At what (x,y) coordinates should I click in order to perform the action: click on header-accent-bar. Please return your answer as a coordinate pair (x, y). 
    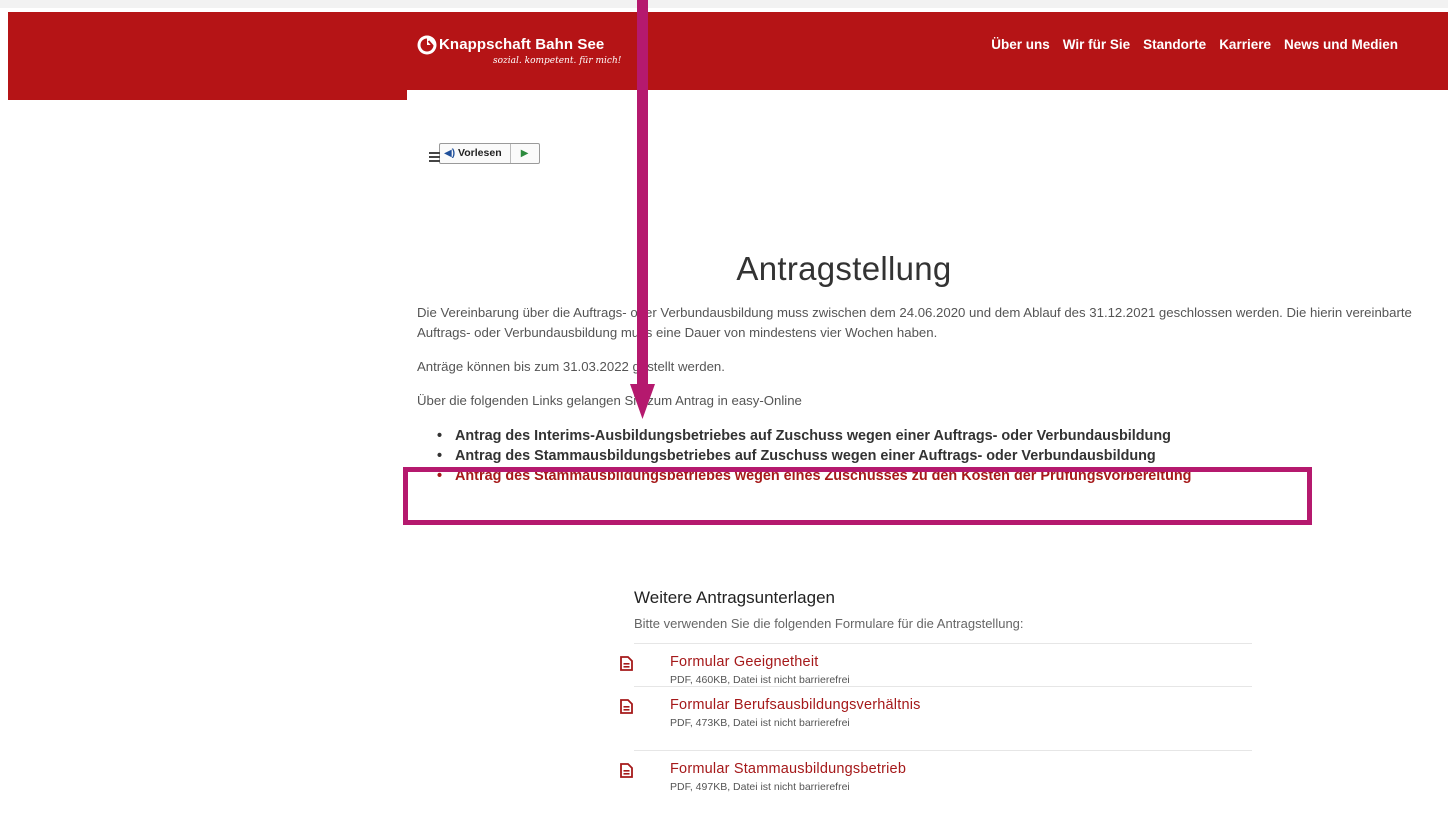
    Looking at the image, I should click on (207, 95).